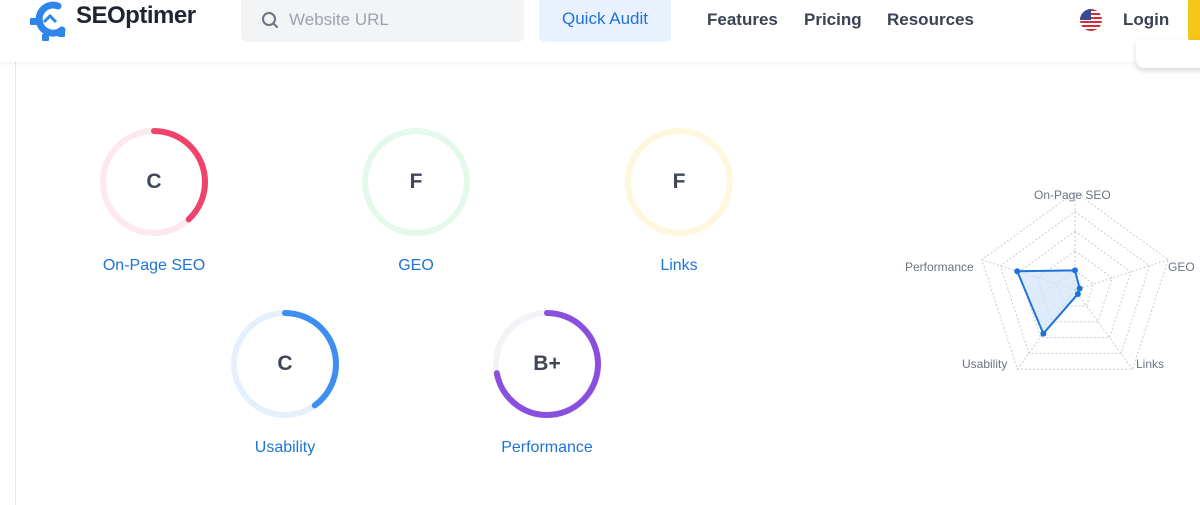  I want to click on score-ring-usability: C, so click(285, 364).